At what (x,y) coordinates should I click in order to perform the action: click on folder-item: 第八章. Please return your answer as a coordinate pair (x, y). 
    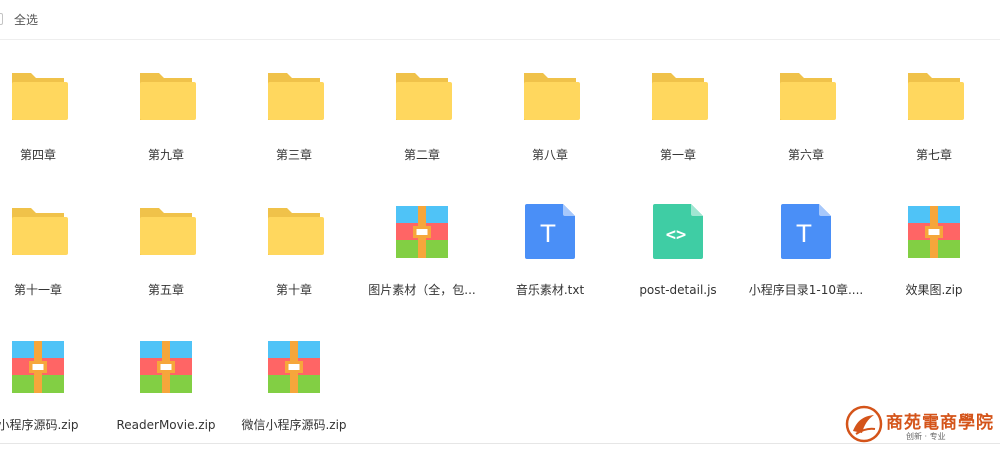
    Looking at the image, I should click on (550, 127).